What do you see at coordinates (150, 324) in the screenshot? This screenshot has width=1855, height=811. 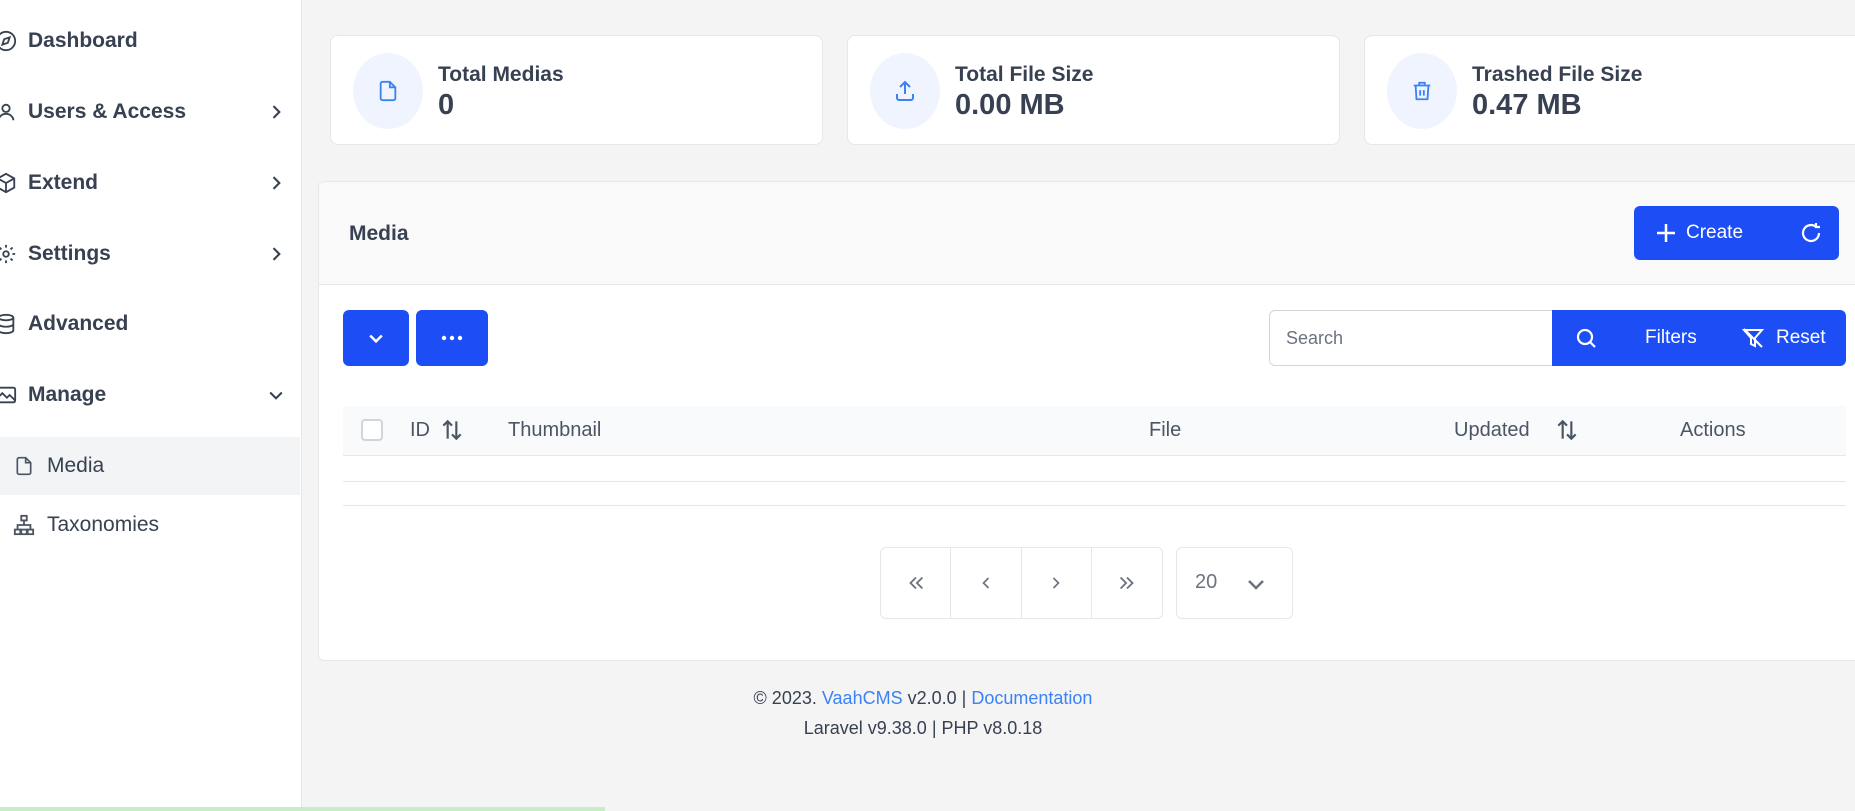 I see `sidebar-item-advanced: Advanced` at bounding box center [150, 324].